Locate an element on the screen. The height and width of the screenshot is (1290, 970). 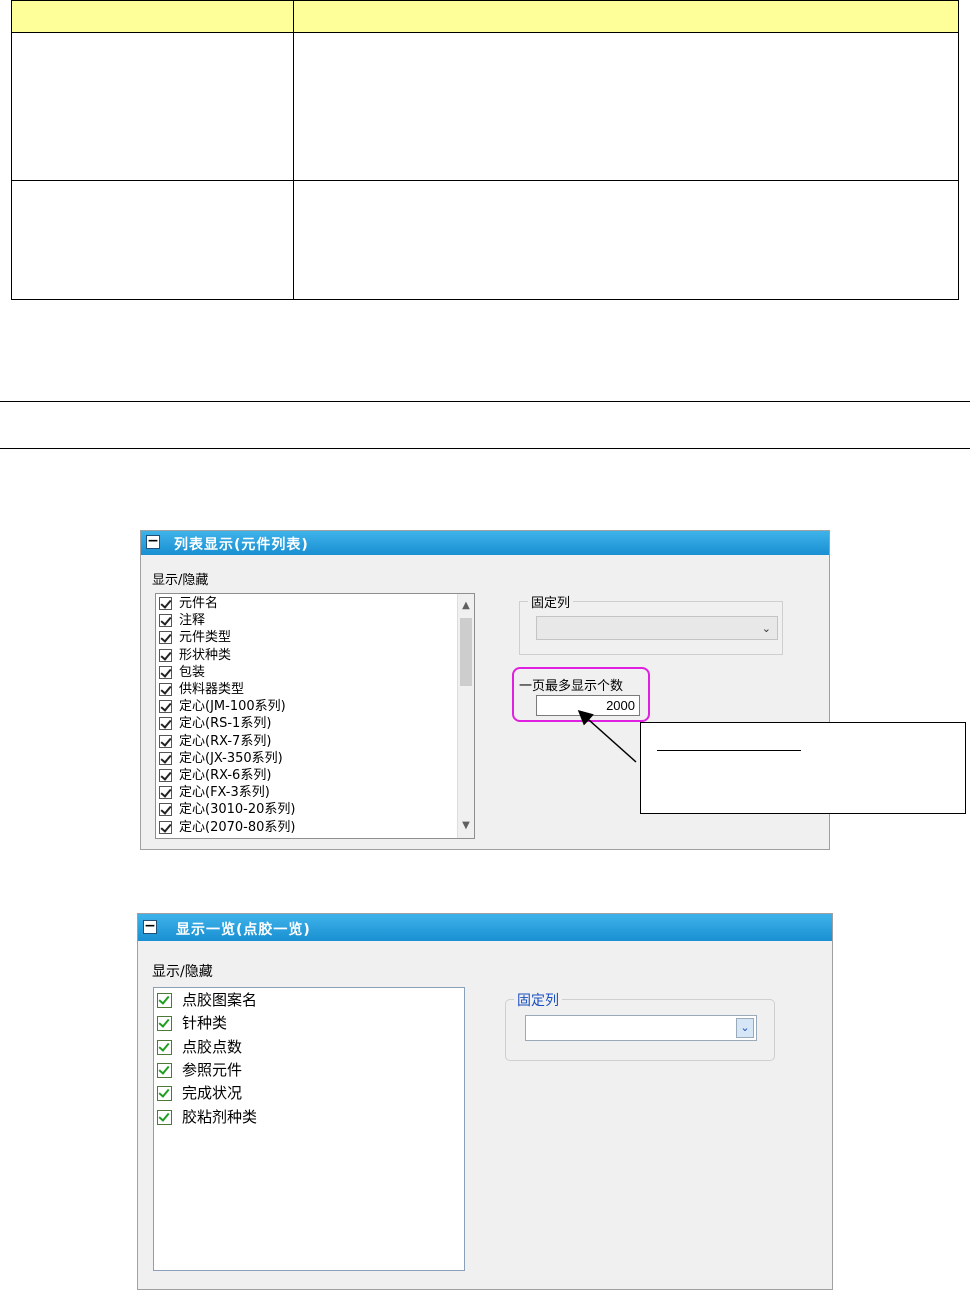
panel-title-bar: − 列表显示(元件列表) is located at coordinates (485, 543).